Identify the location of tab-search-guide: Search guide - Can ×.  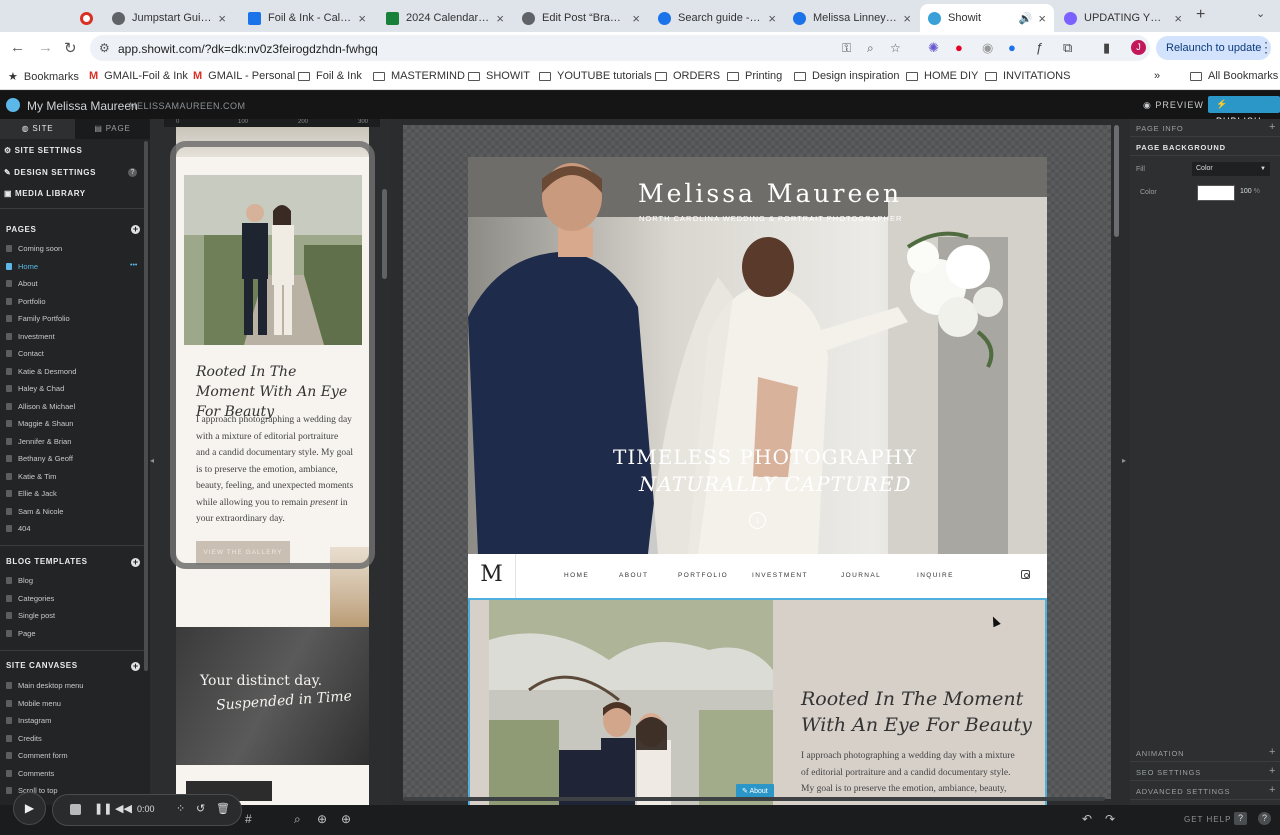
(717, 18).